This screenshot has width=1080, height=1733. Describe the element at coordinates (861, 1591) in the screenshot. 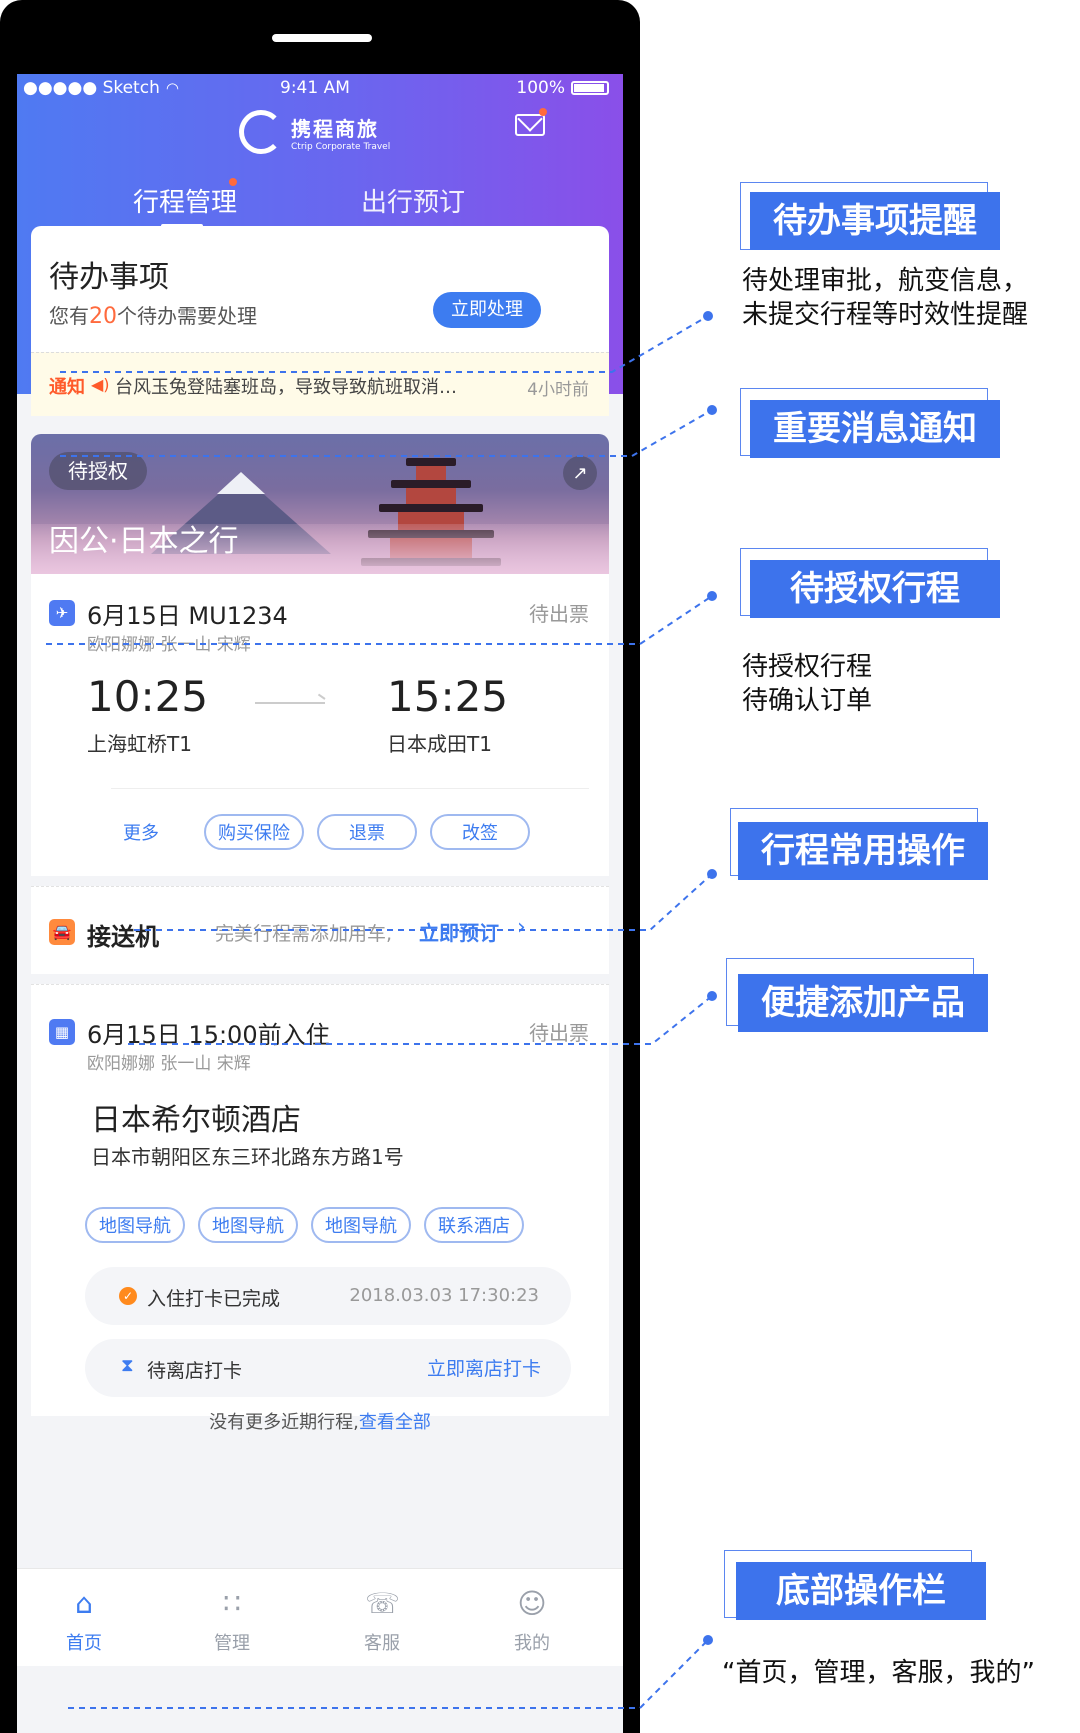

I see `callout-title: 底部操作栏` at that location.